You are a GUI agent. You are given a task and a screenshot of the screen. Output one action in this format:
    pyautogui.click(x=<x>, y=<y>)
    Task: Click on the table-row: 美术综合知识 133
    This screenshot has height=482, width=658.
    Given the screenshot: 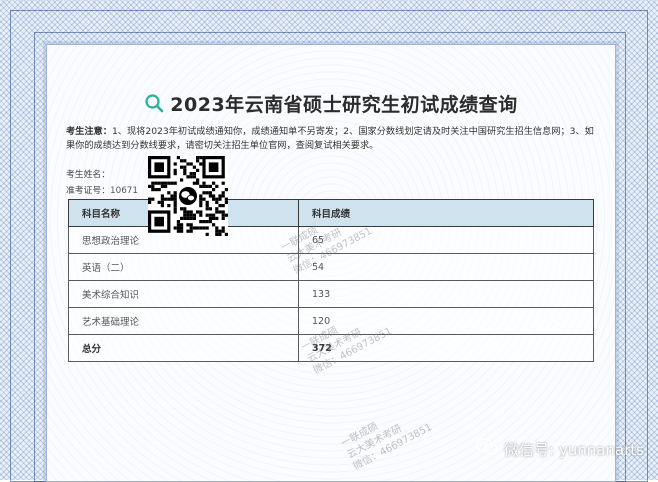 What is the action you would take?
    pyautogui.click(x=331, y=294)
    